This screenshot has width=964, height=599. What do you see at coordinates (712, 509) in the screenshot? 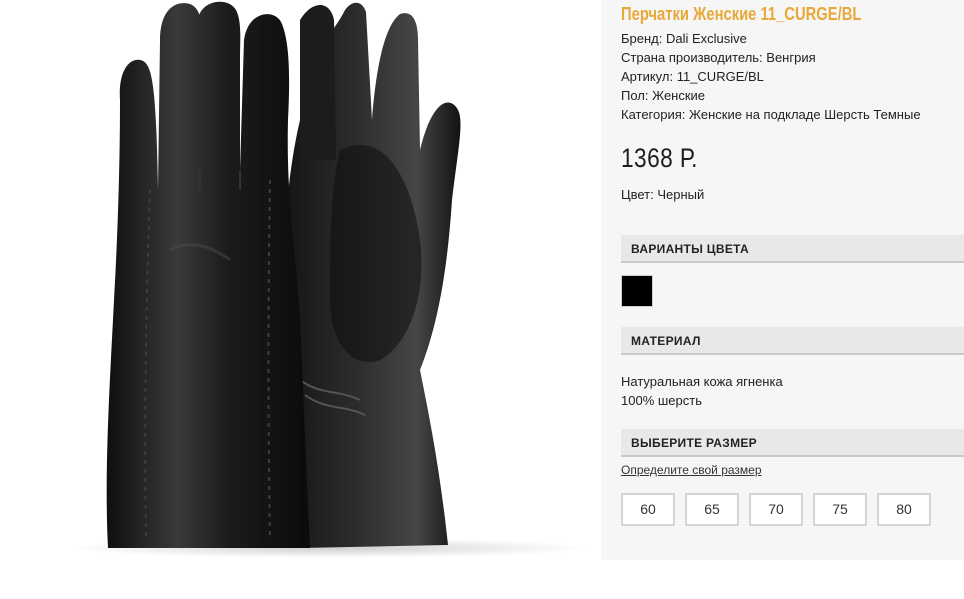
I see `size-option-65: 65` at bounding box center [712, 509].